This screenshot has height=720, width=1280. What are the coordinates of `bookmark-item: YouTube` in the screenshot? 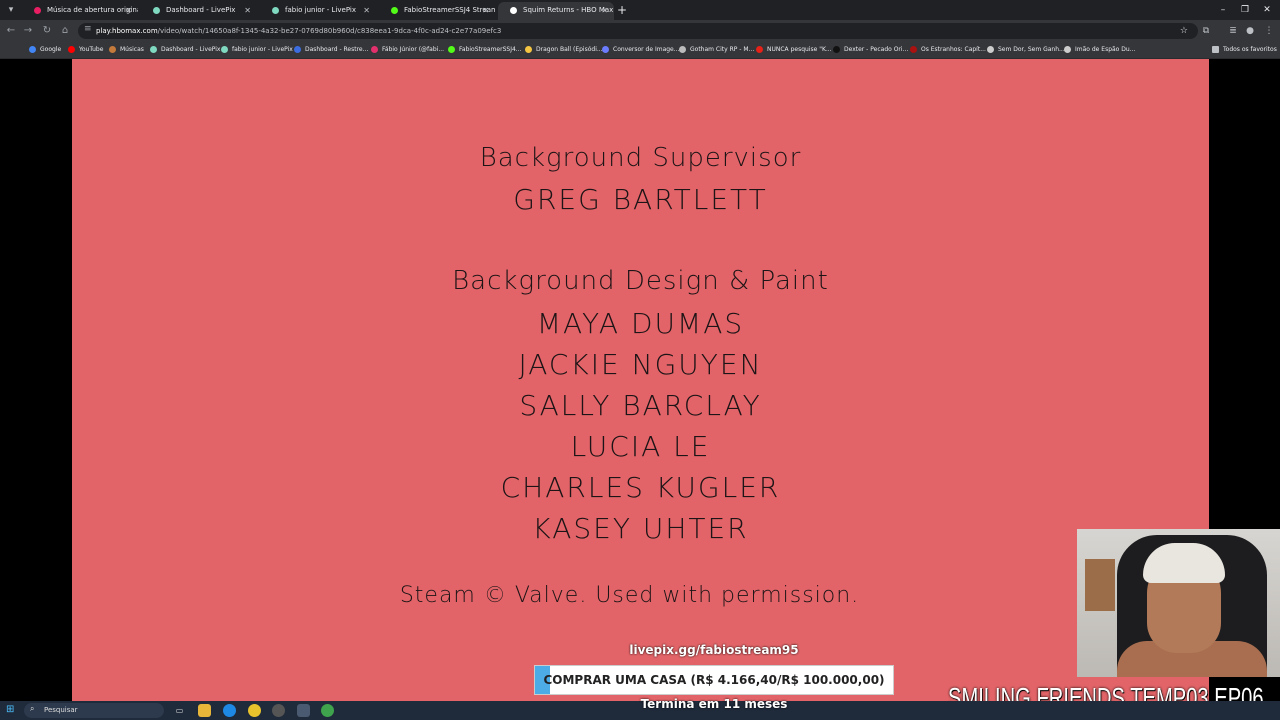 It's located at (85, 50).